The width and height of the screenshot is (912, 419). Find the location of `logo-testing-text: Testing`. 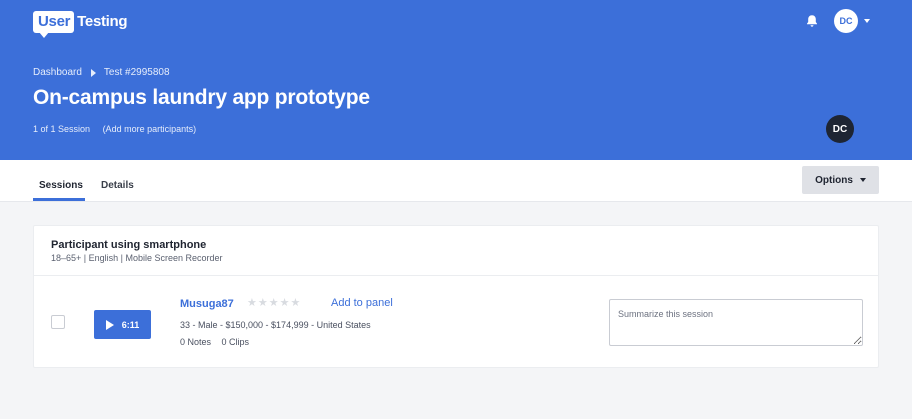

logo-testing-text: Testing is located at coordinates (102, 21).